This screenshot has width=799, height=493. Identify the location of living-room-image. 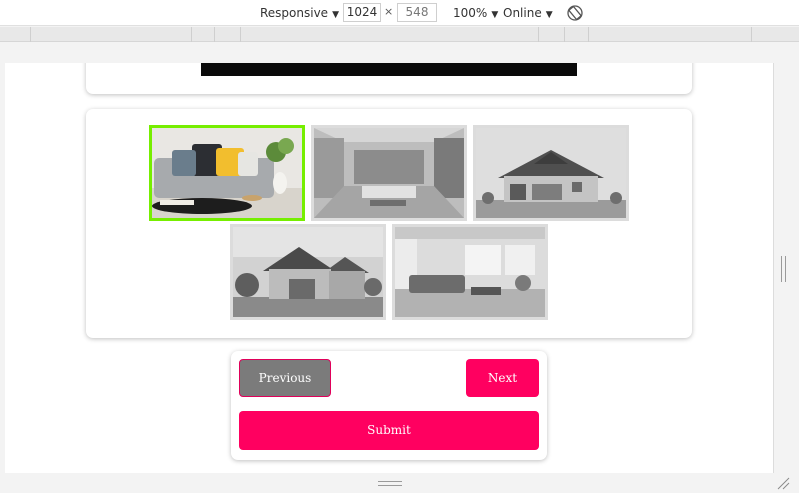
(227, 173).